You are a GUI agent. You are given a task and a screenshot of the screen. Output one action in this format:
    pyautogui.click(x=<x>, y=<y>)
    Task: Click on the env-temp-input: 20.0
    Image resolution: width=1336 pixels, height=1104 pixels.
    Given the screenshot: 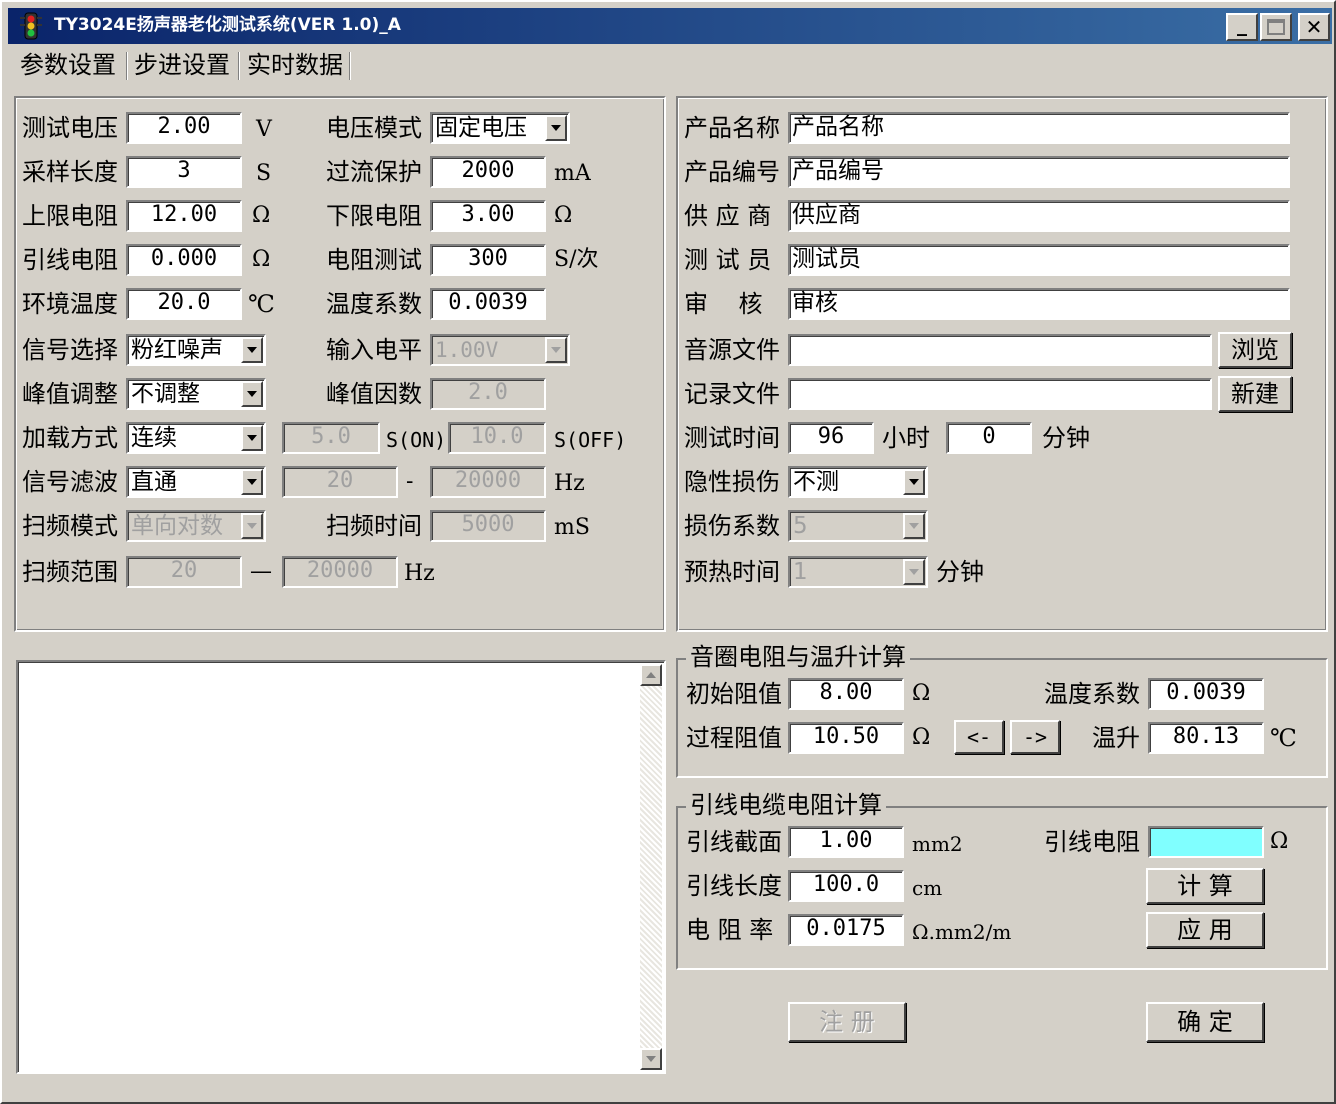 What is the action you would take?
    pyautogui.click(x=184, y=304)
    